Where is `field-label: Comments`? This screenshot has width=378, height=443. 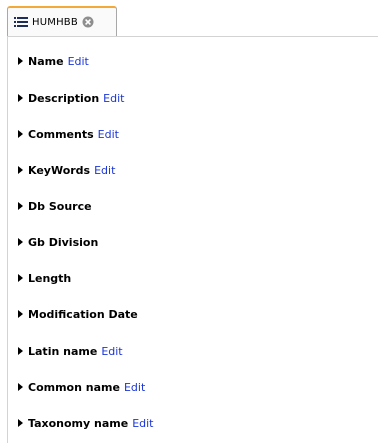 field-label: Comments is located at coordinates (61, 134).